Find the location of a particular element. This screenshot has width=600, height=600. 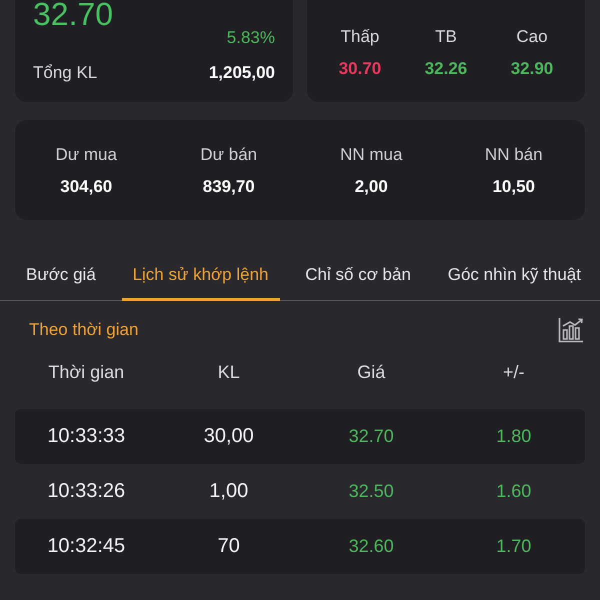

flow-label: NN mua is located at coordinates (371, 155).